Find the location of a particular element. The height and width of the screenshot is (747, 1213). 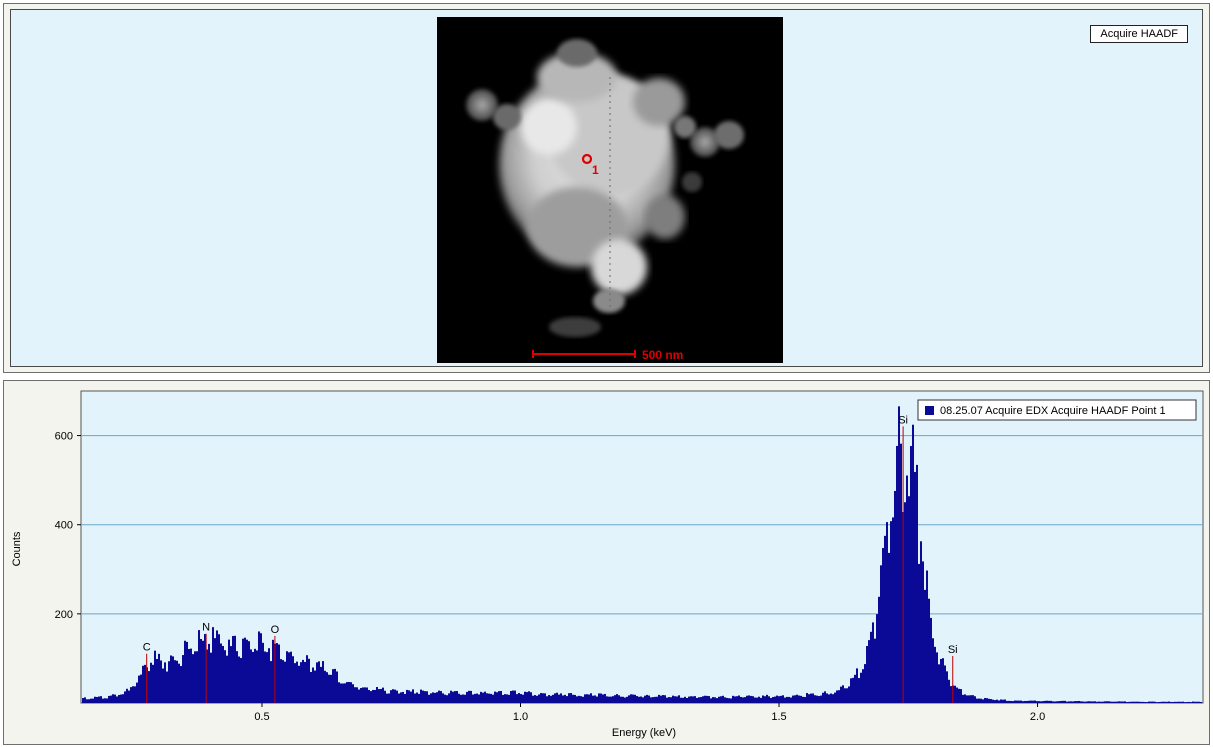

haadf-image: 1 500 nm is located at coordinates (610, 190).